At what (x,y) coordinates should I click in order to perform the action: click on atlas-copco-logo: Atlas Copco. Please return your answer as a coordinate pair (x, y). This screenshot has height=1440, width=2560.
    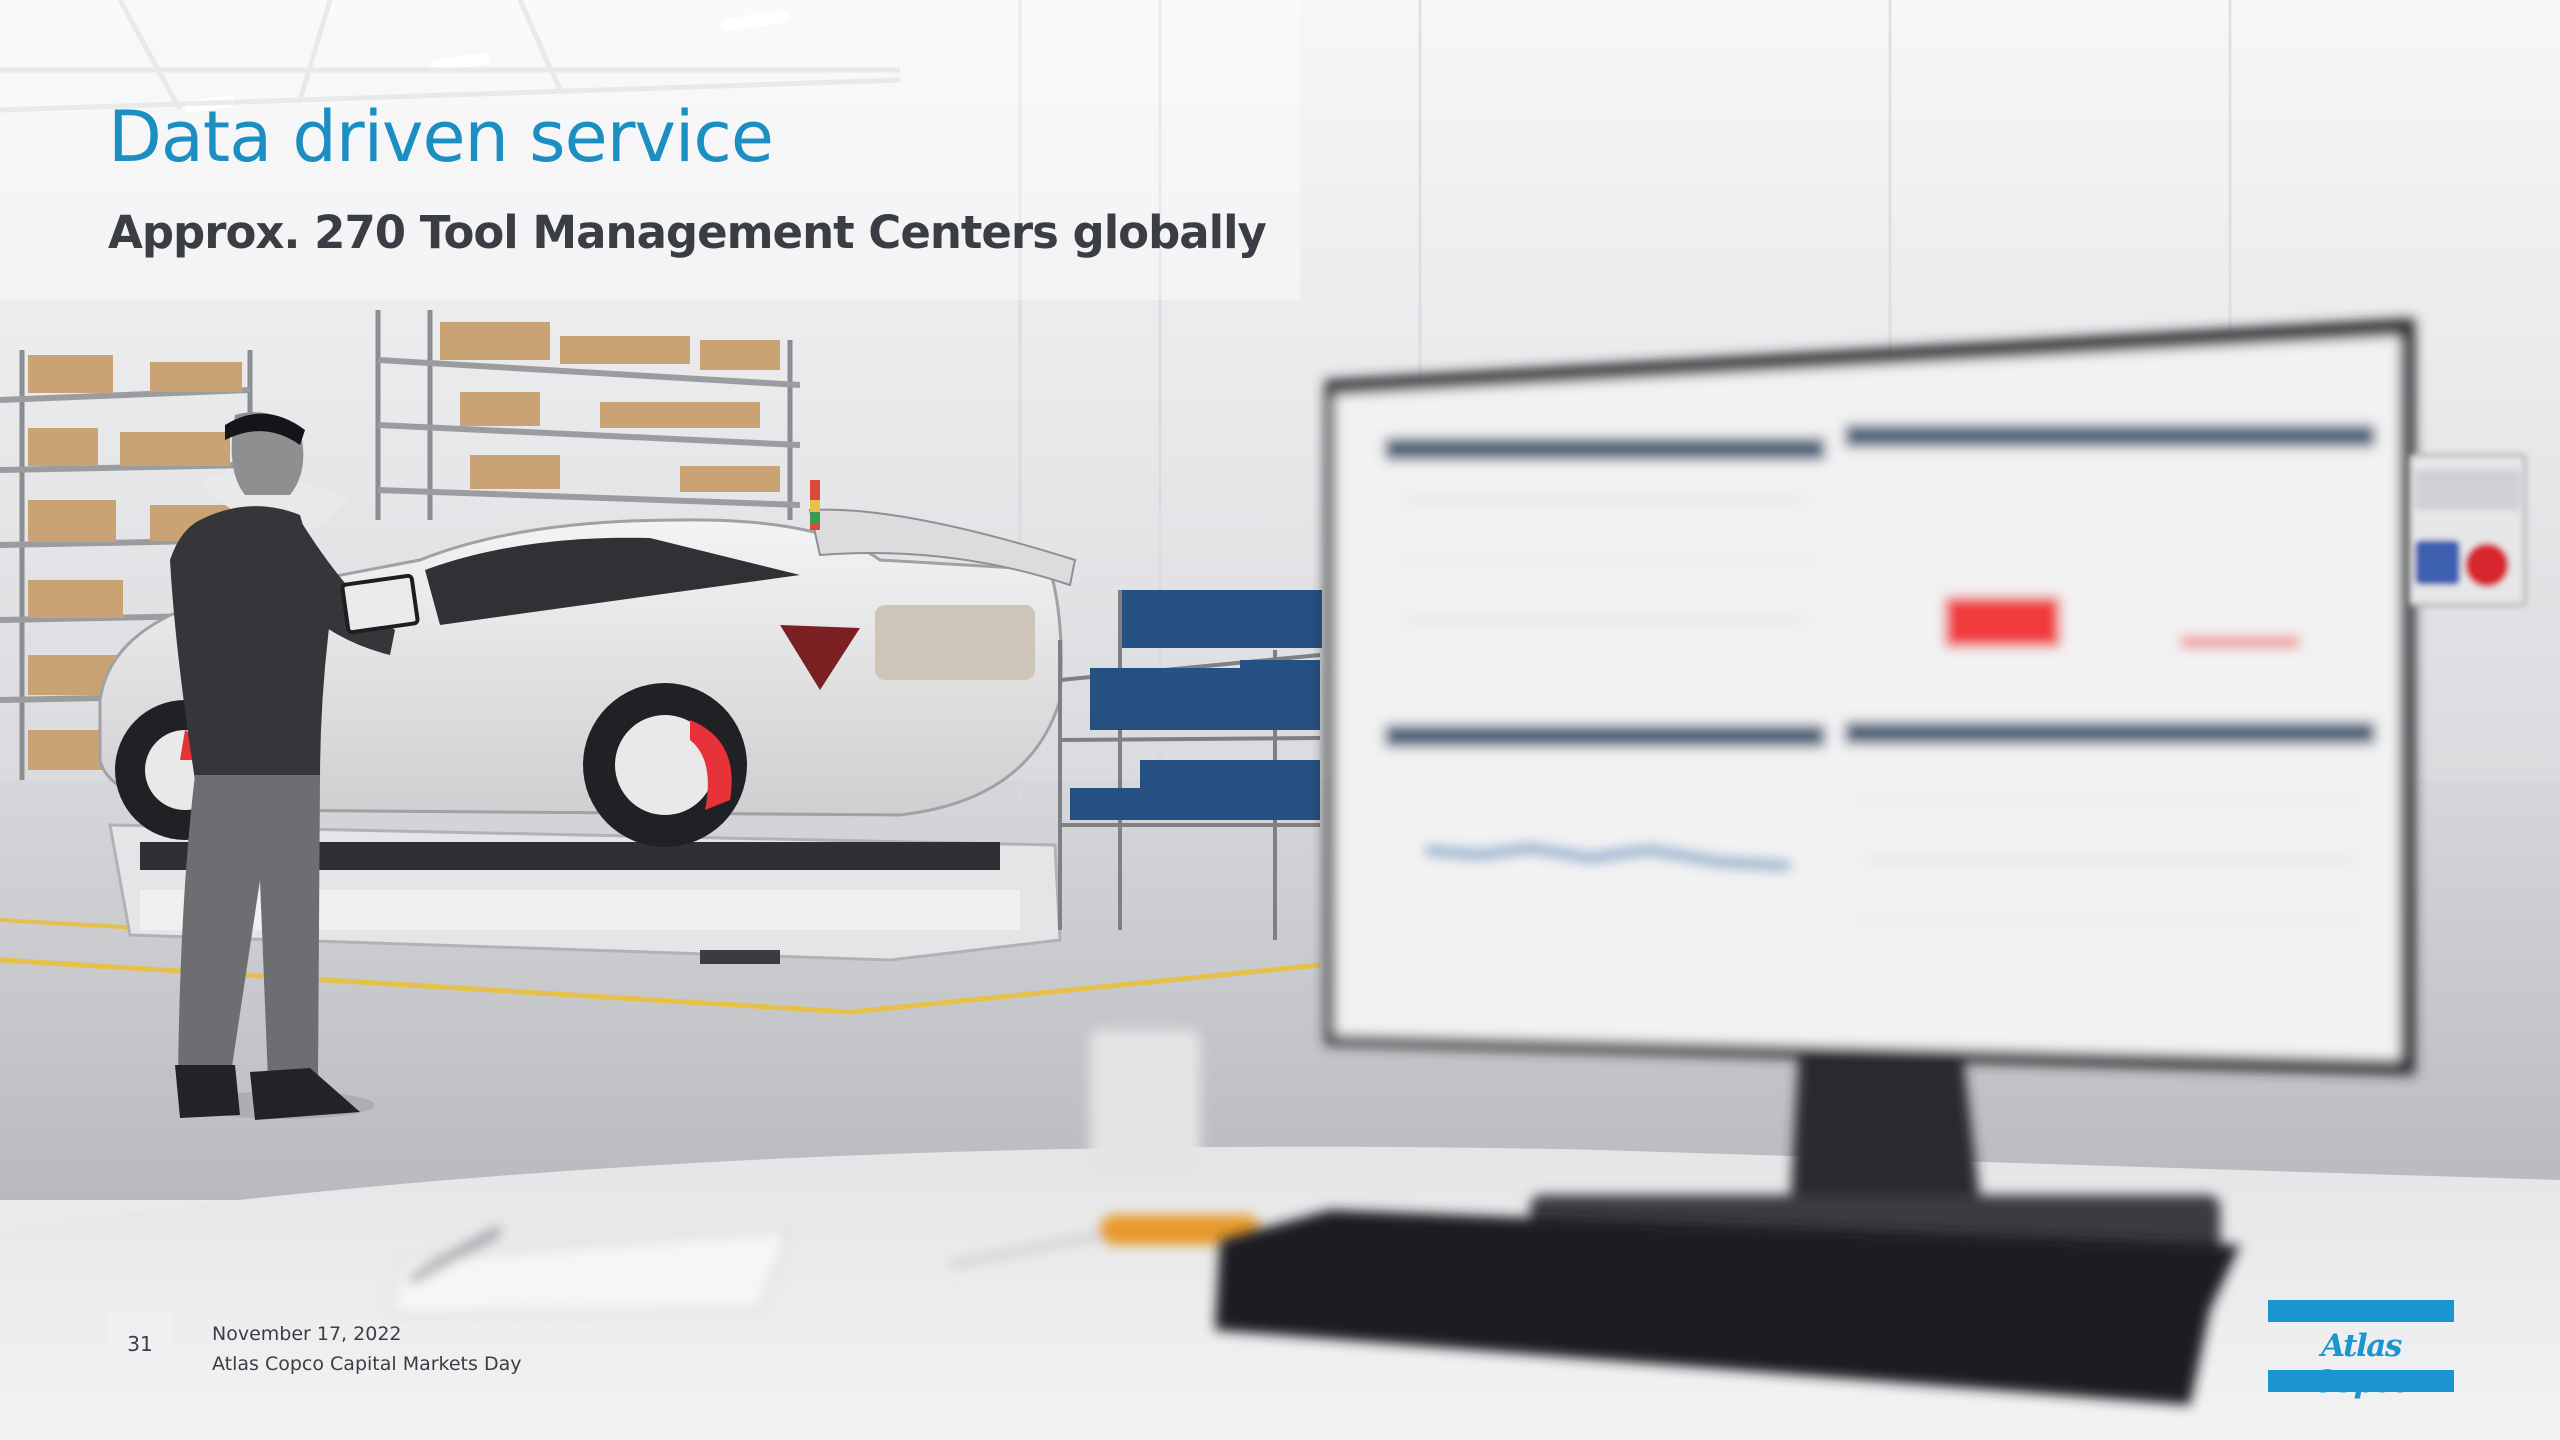
    Looking at the image, I should click on (2361, 1350).